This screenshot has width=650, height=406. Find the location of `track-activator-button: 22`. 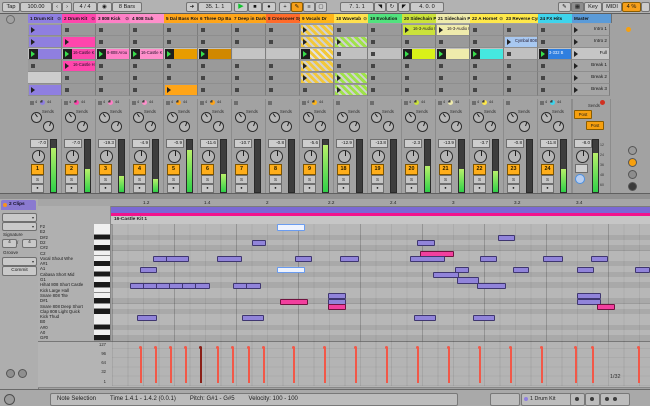

track-activator-button: 22 is located at coordinates (479, 169).